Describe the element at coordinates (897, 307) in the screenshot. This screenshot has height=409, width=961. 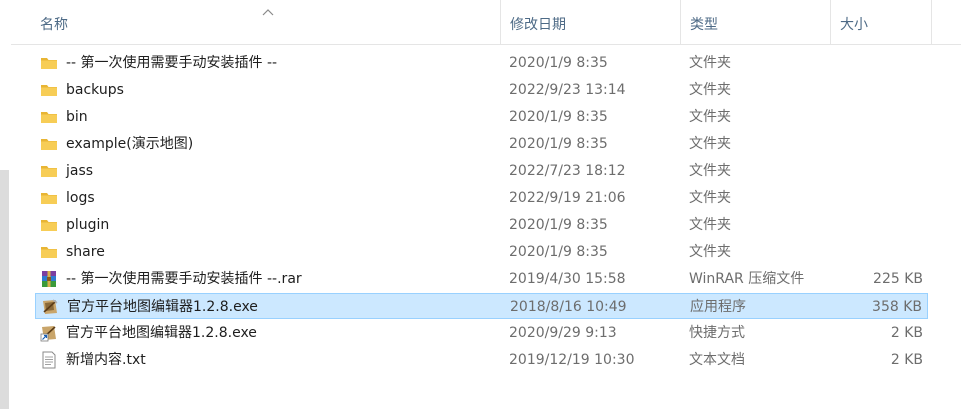
I see `file-size: 358 KB` at that location.